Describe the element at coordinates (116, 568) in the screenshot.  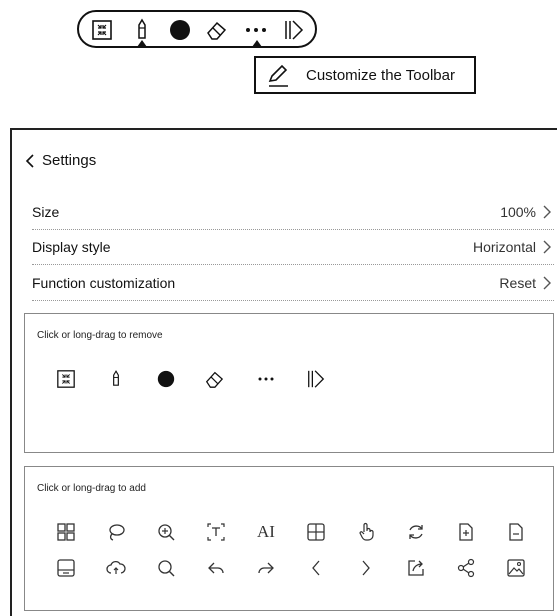
I see `cloud-sync-icon` at that location.